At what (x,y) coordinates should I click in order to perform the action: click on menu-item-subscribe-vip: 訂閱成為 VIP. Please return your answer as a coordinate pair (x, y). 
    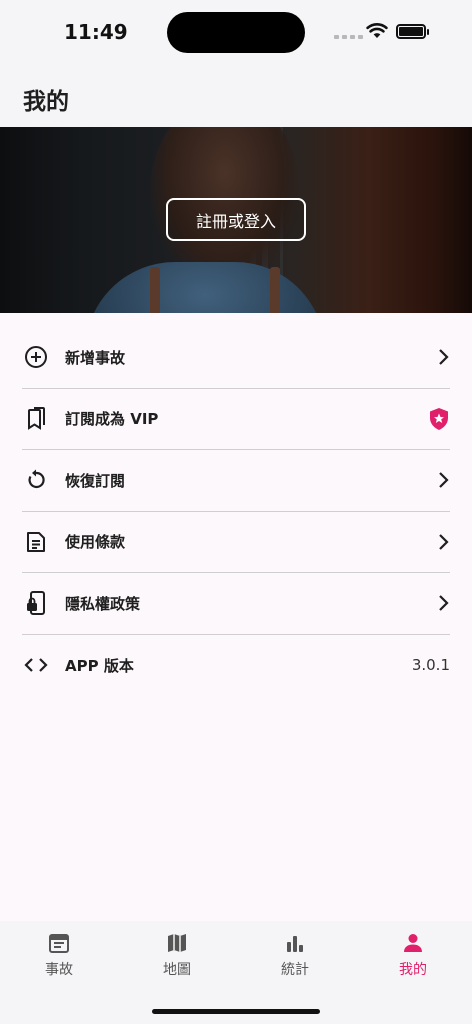
    Looking at the image, I should click on (236, 419).